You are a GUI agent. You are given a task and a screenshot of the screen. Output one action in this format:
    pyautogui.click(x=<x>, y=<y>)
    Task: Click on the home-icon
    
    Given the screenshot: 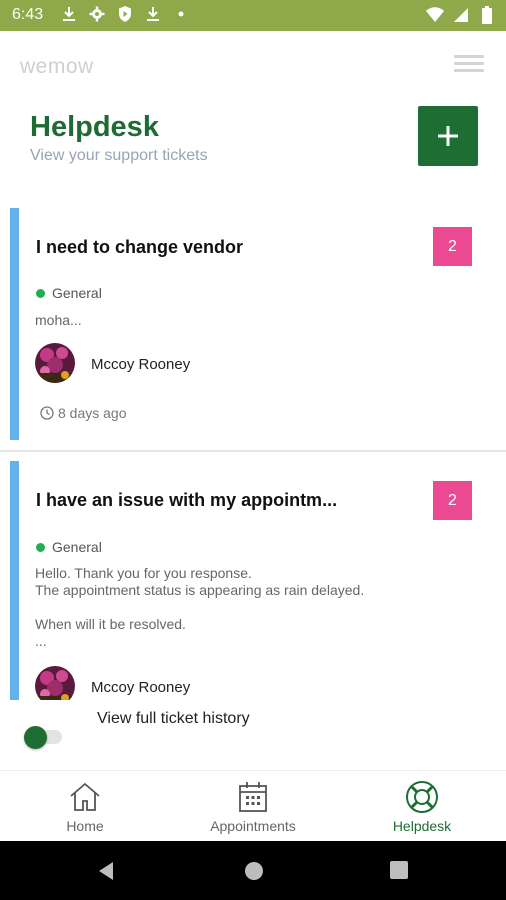 What is the action you would take?
    pyautogui.click(x=85, y=797)
    